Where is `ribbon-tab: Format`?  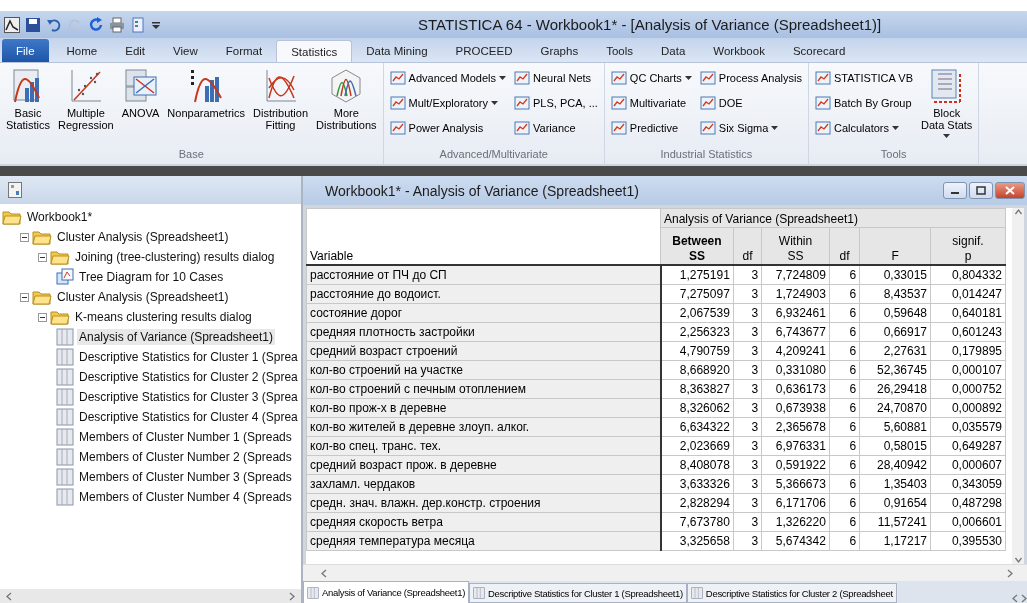 ribbon-tab: Format is located at coordinates (244, 51).